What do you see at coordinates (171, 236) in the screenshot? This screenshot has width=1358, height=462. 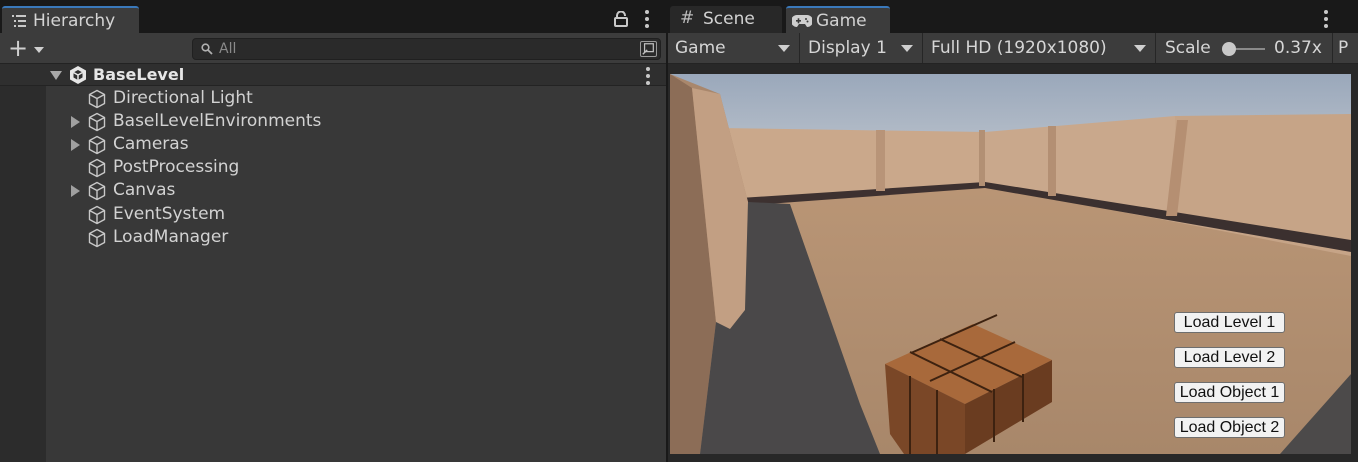 I see `hierarchy-item-label: LoadManager` at bounding box center [171, 236].